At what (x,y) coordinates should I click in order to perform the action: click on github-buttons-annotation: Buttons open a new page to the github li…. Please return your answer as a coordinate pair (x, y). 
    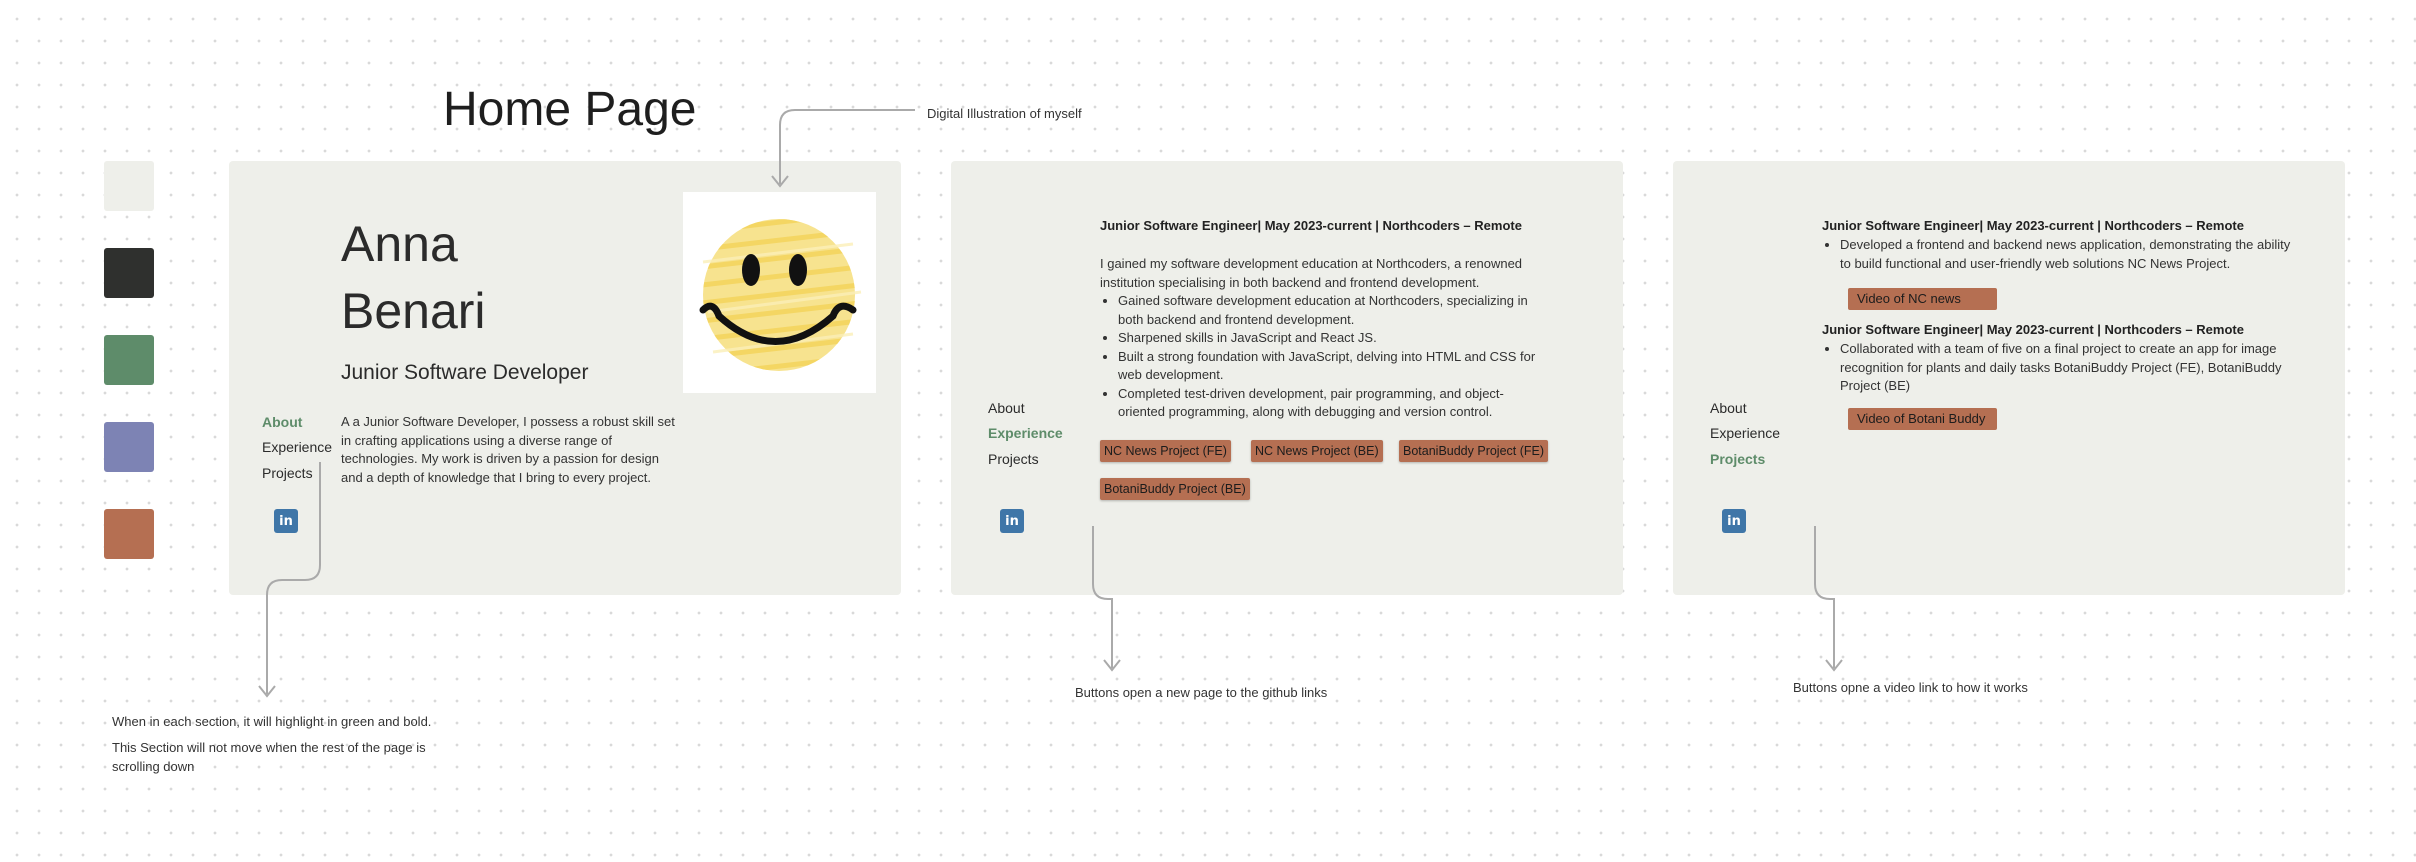
    Looking at the image, I should click on (1201, 692).